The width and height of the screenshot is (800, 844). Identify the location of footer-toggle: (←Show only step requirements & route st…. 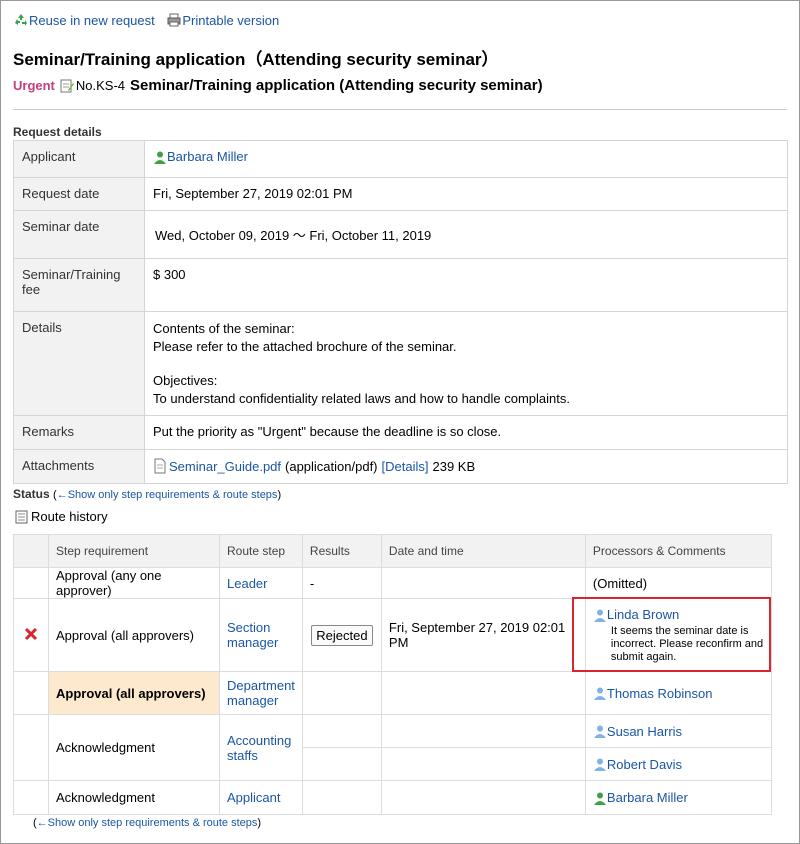
(147, 823).